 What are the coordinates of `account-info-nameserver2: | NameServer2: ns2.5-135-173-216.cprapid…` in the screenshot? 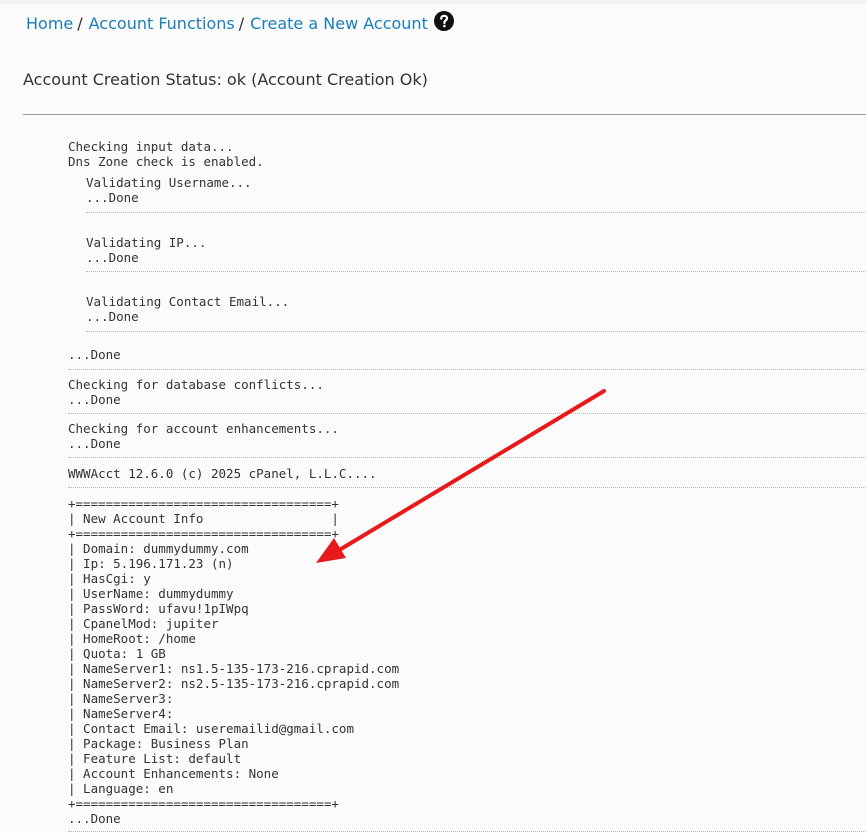 It's located at (234, 683).